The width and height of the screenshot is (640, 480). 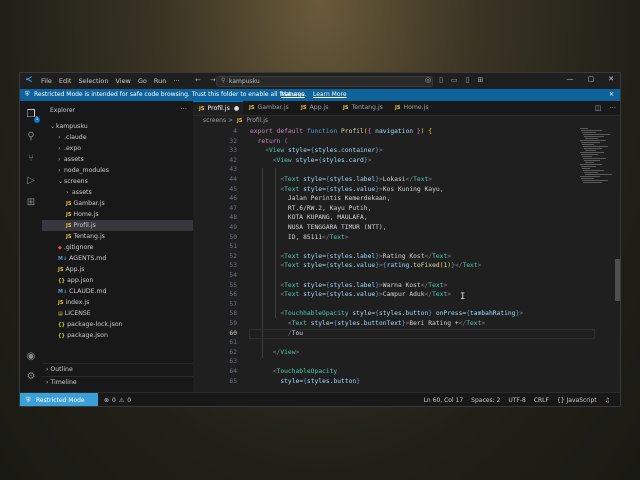 What do you see at coordinates (269, 108) in the screenshot?
I see `tab-1: JS Gambar.js` at bounding box center [269, 108].